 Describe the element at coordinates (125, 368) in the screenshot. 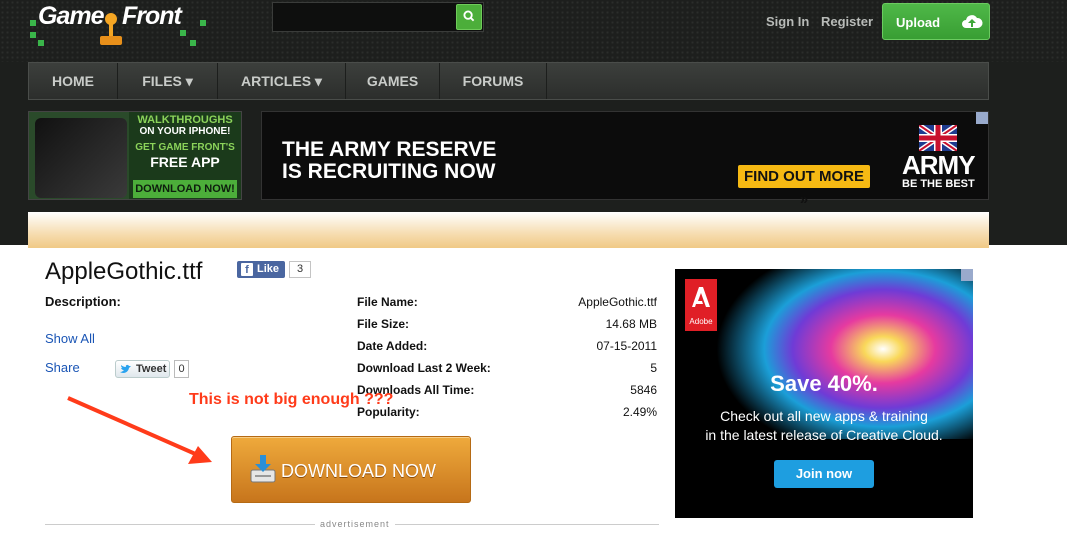

I see `twitter-bird-icon` at that location.